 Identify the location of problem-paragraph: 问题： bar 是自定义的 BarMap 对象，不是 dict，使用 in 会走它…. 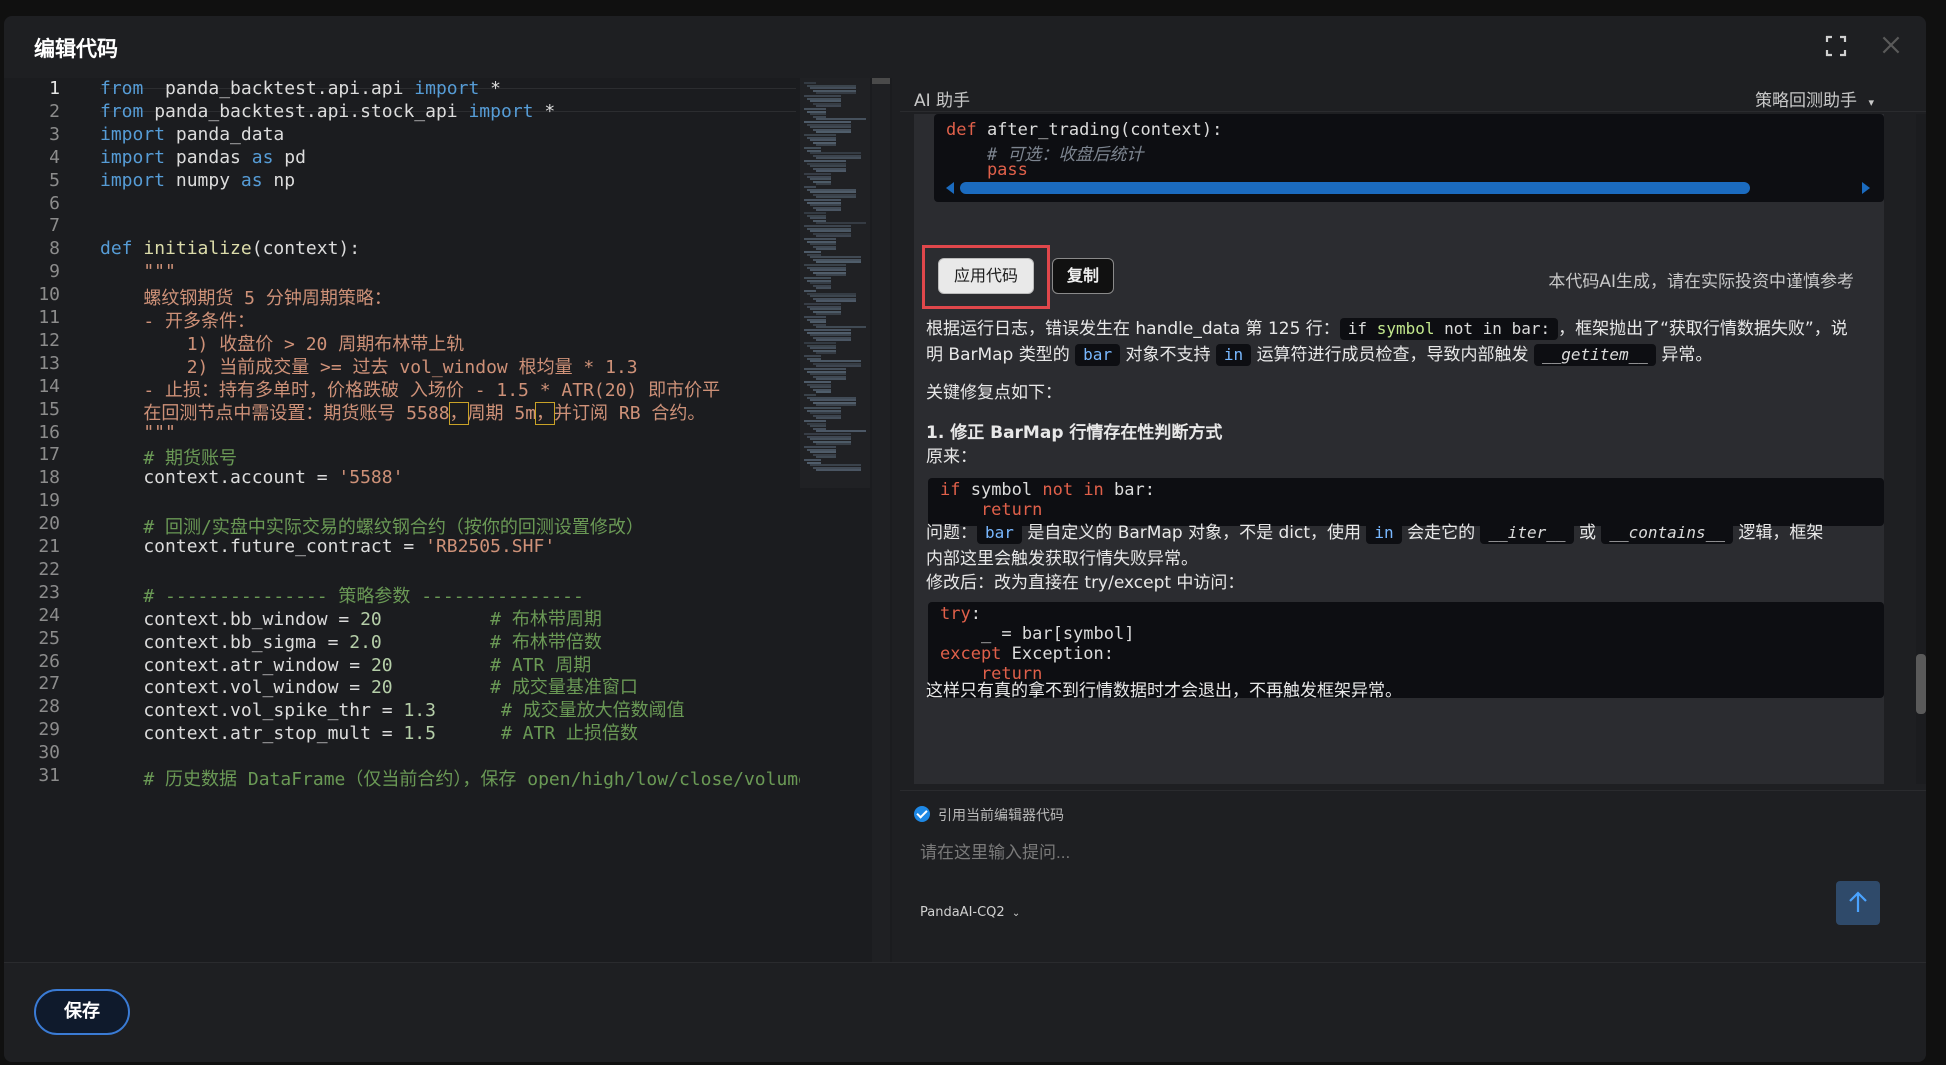
(1401, 546).